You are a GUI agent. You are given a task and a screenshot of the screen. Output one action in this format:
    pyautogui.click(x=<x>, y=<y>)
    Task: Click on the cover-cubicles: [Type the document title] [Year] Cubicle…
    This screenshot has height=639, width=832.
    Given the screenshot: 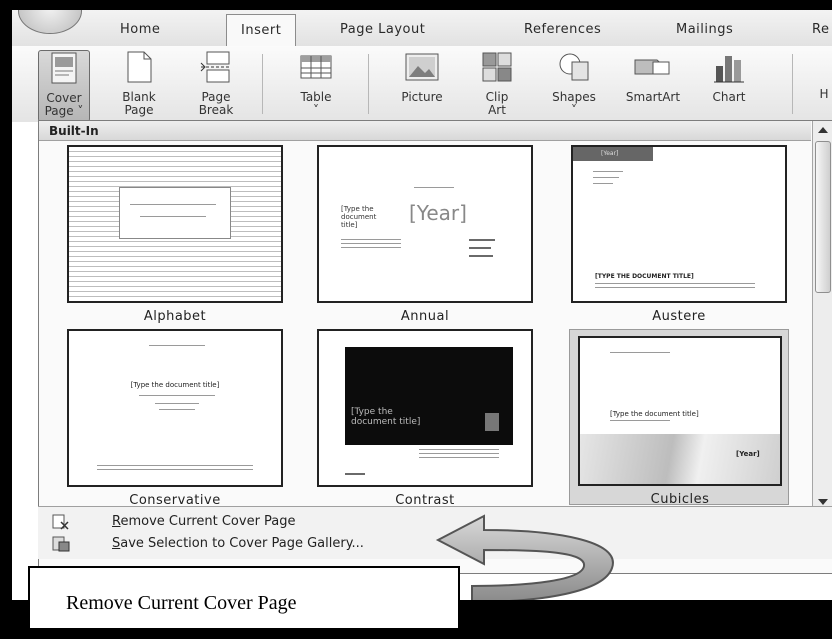 What is the action you would take?
    pyautogui.click(x=679, y=418)
    